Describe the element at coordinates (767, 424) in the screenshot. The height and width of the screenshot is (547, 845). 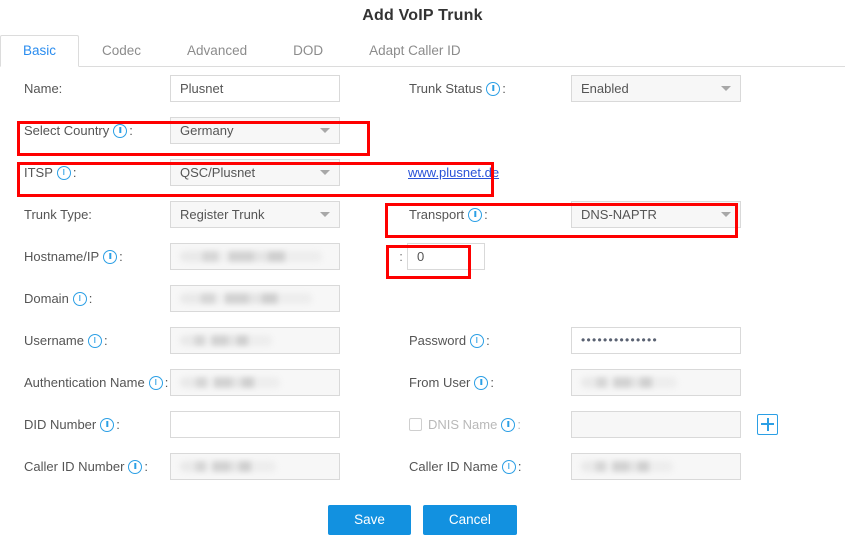
I see `add-row-button` at that location.